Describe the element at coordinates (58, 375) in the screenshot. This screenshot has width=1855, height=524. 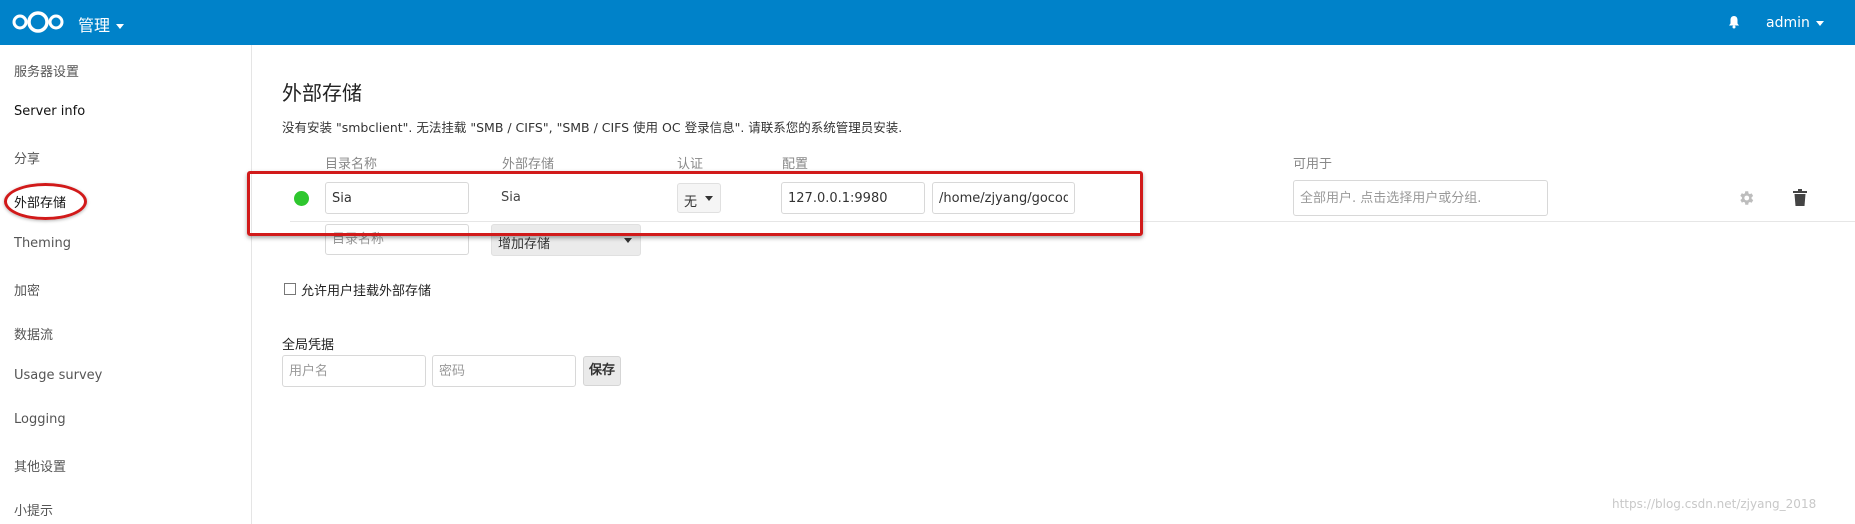
I see `sidebar-item-usage-survey: Usage survey` at that location.